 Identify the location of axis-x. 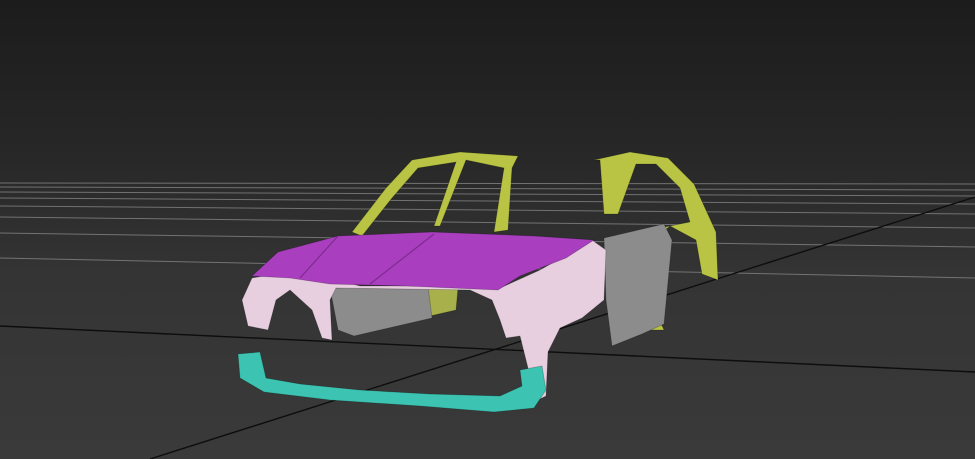
(487, 349).